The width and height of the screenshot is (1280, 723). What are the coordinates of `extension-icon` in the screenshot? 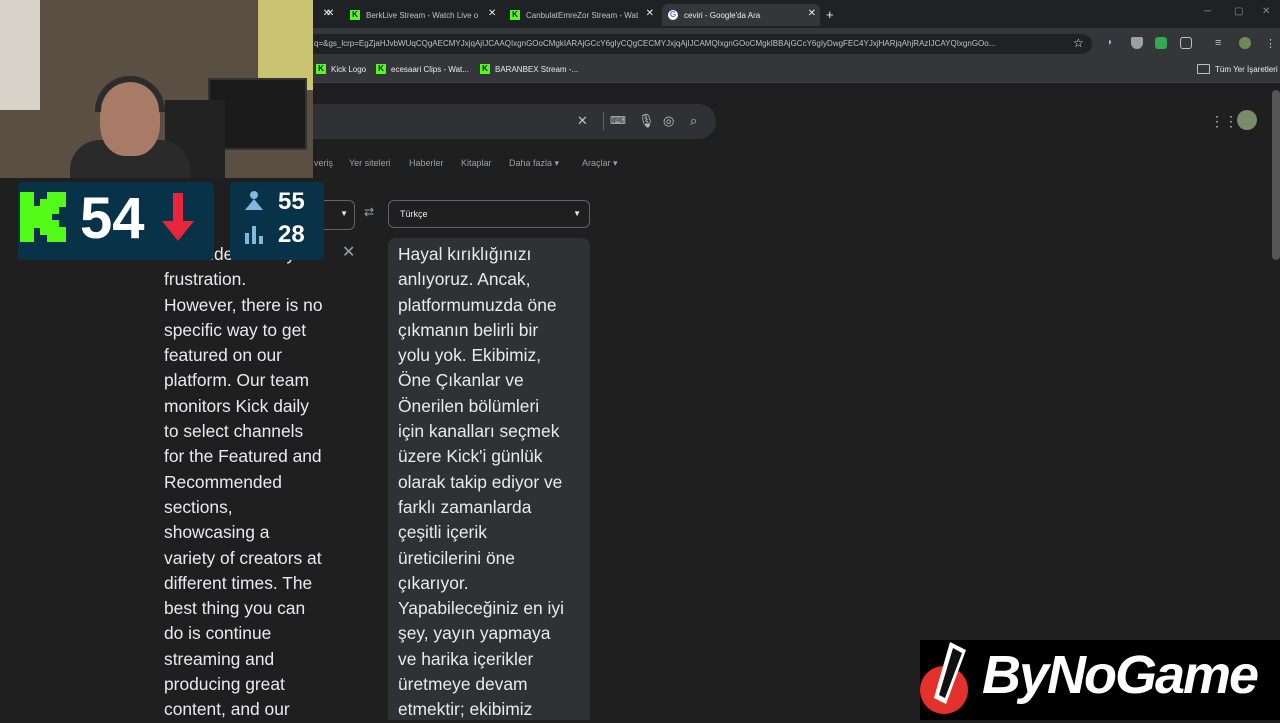 It's located at (1161, 43).